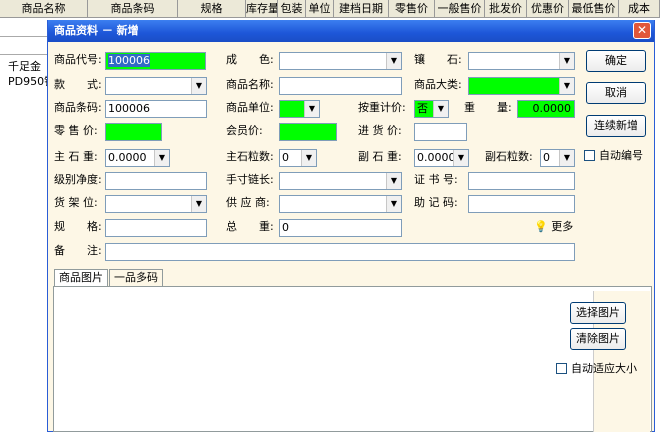 The width and height of the screenshot is (660, 432). What do you see at coordinates (285, 157) in the screenshot?
I see `main-stone-count-value: 0` at bounding box center [285, 157].